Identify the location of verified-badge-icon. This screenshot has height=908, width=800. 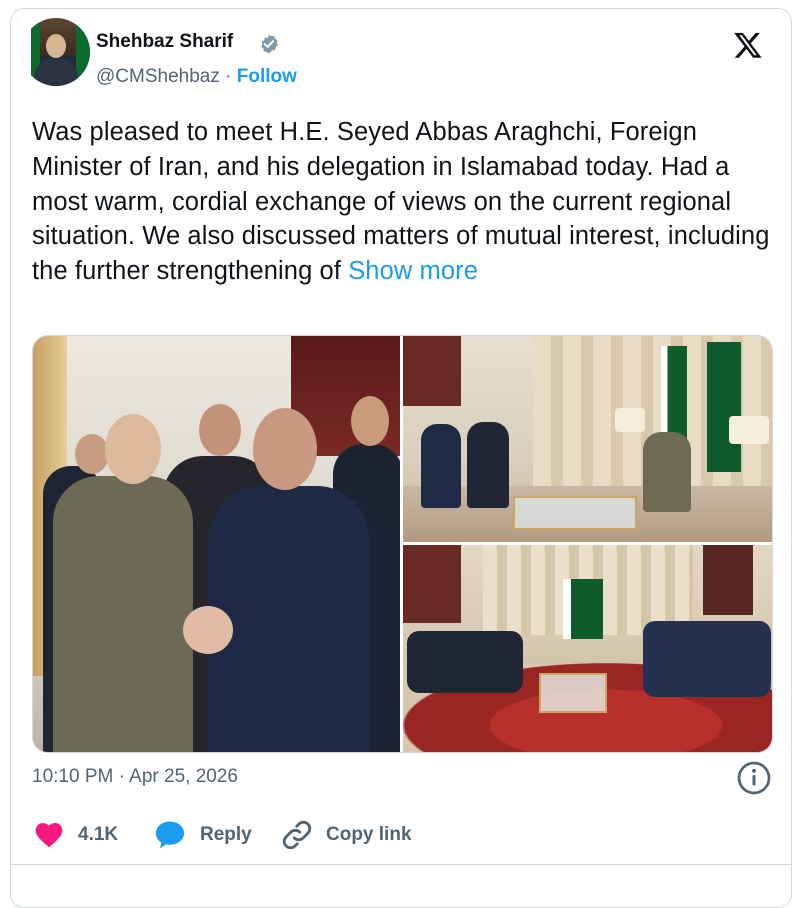
(269, 44).